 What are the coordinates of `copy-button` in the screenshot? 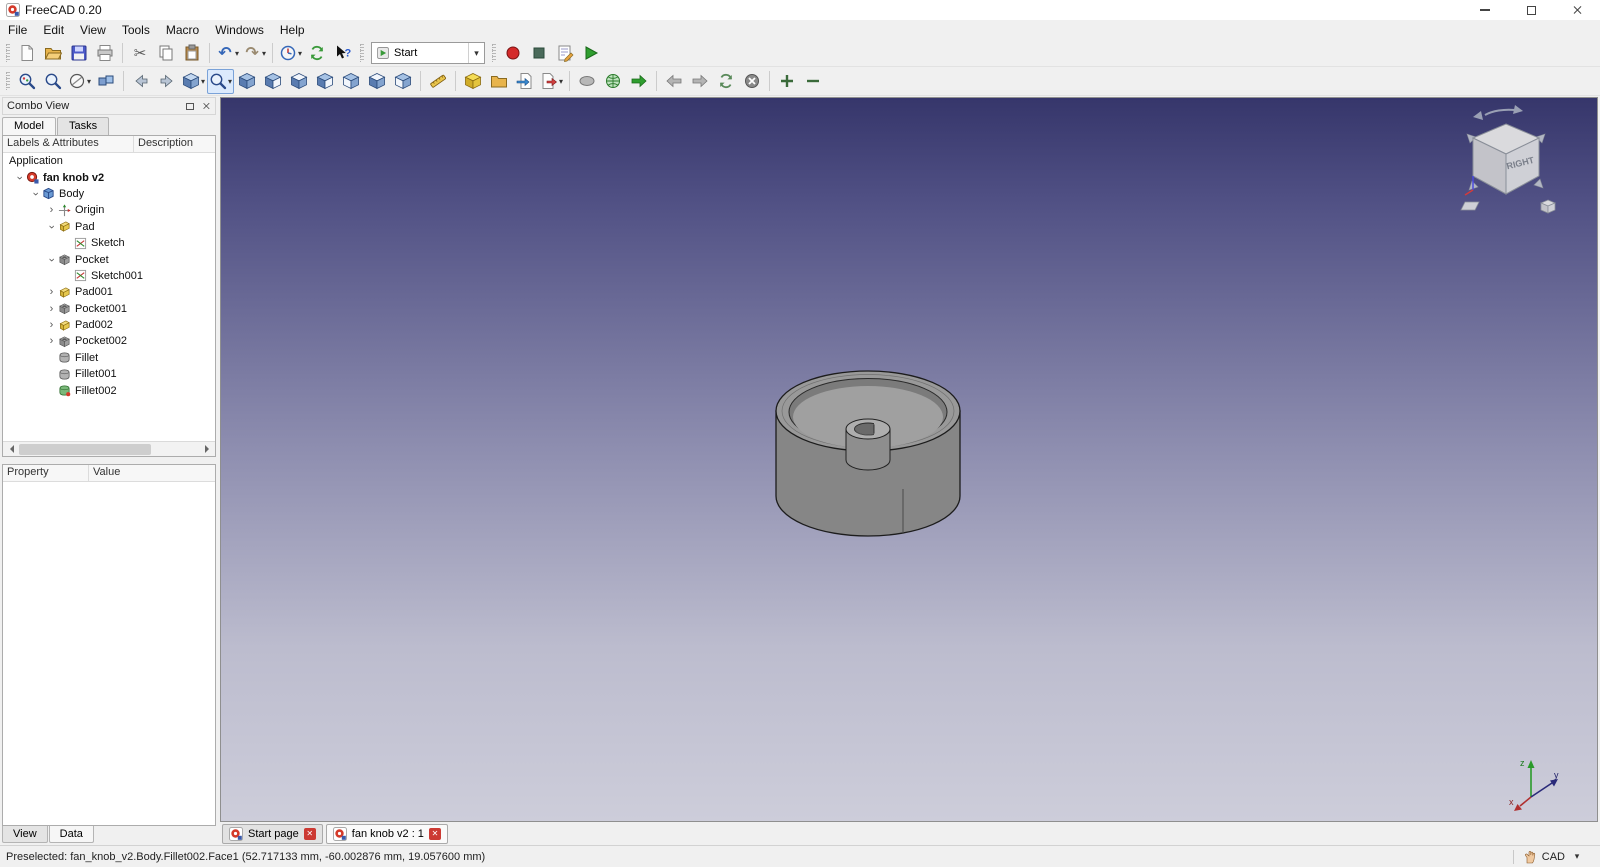 It's located at (166, 53).